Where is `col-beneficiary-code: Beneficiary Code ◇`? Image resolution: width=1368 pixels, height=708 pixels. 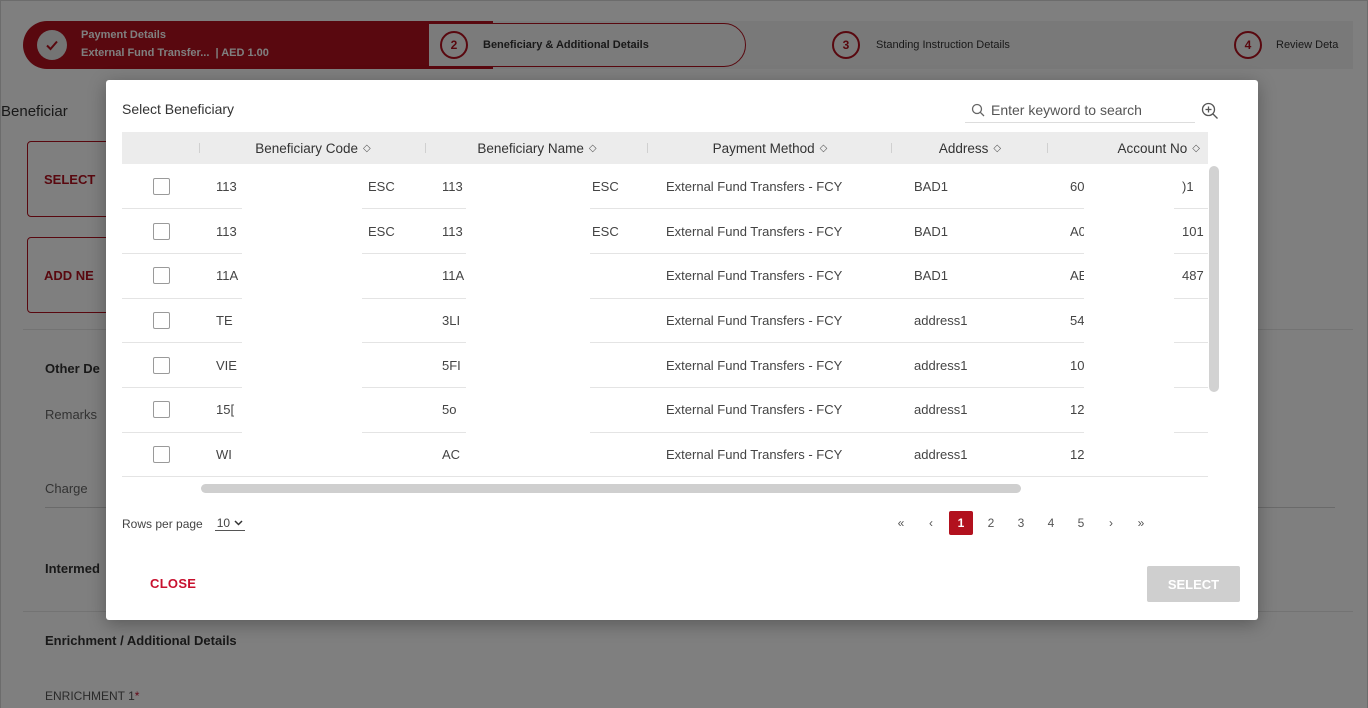 col-beneficiary-code: Beneficiary Code ◇ is located at coordinates (313, 148).